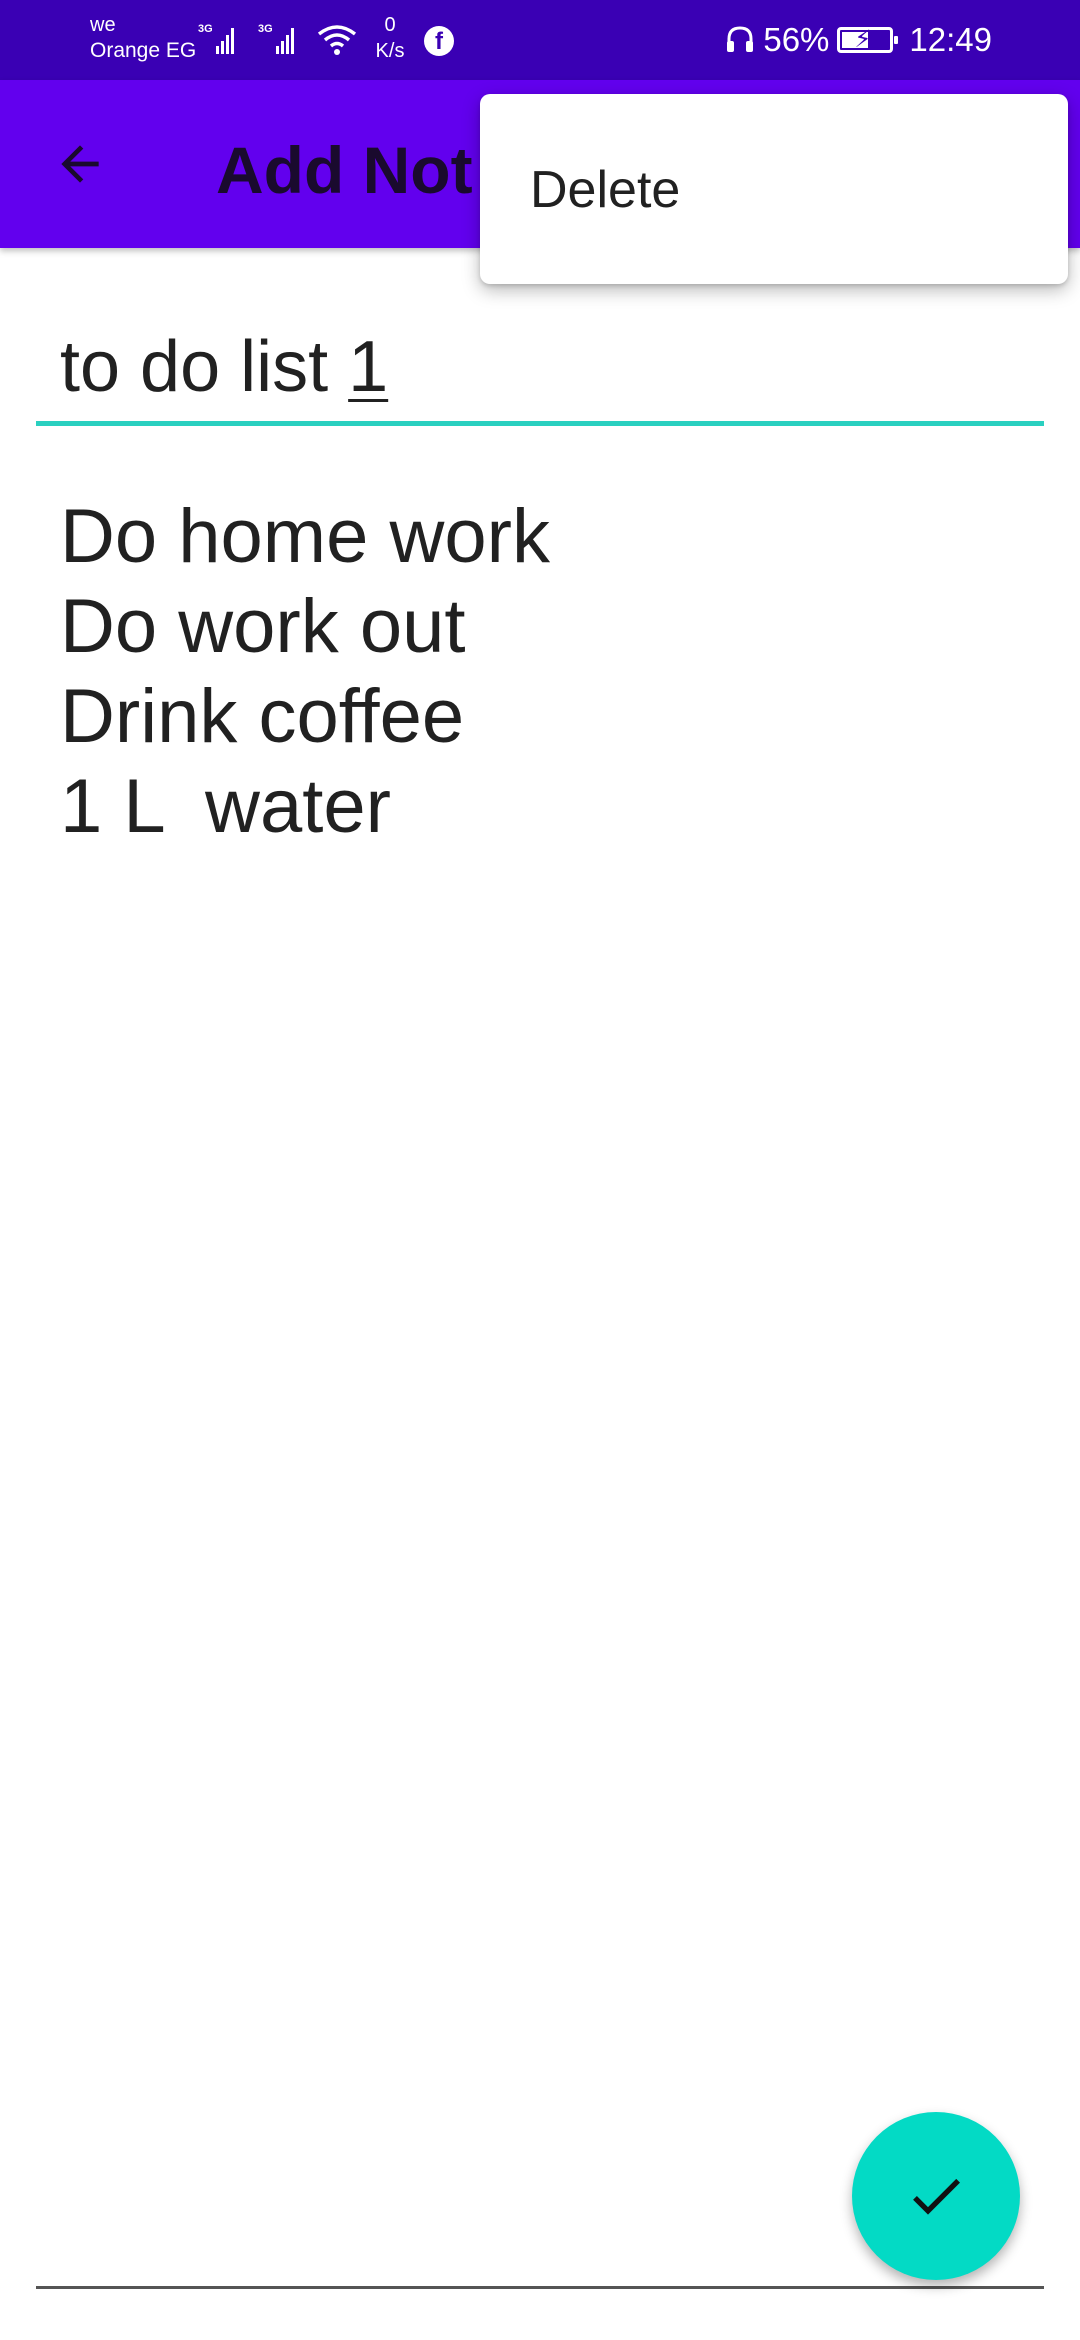 The height and width of the screenshot is (2340, 1080). I want to click on menu-item-delete: Delete, so click(605, 190).